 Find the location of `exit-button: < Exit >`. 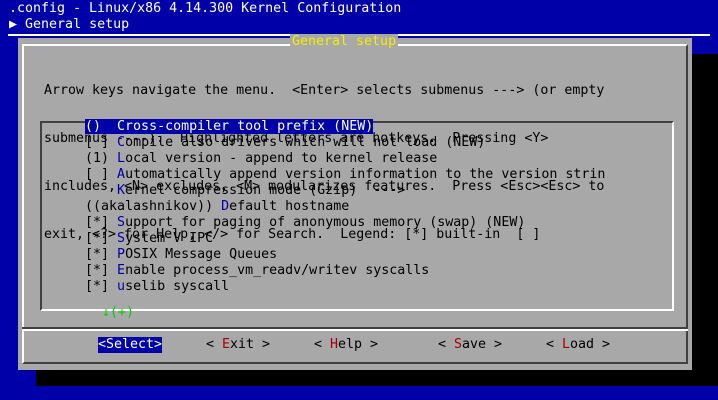

exit-button: < Exit > is located at coordinates (238, 345).